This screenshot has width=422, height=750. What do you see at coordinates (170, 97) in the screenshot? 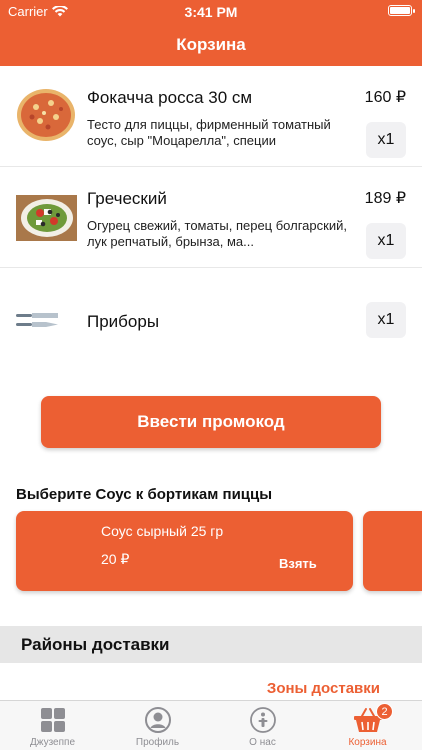
I see `item-name: Фокачча росса 30 см` at bounding box center [170, 97].